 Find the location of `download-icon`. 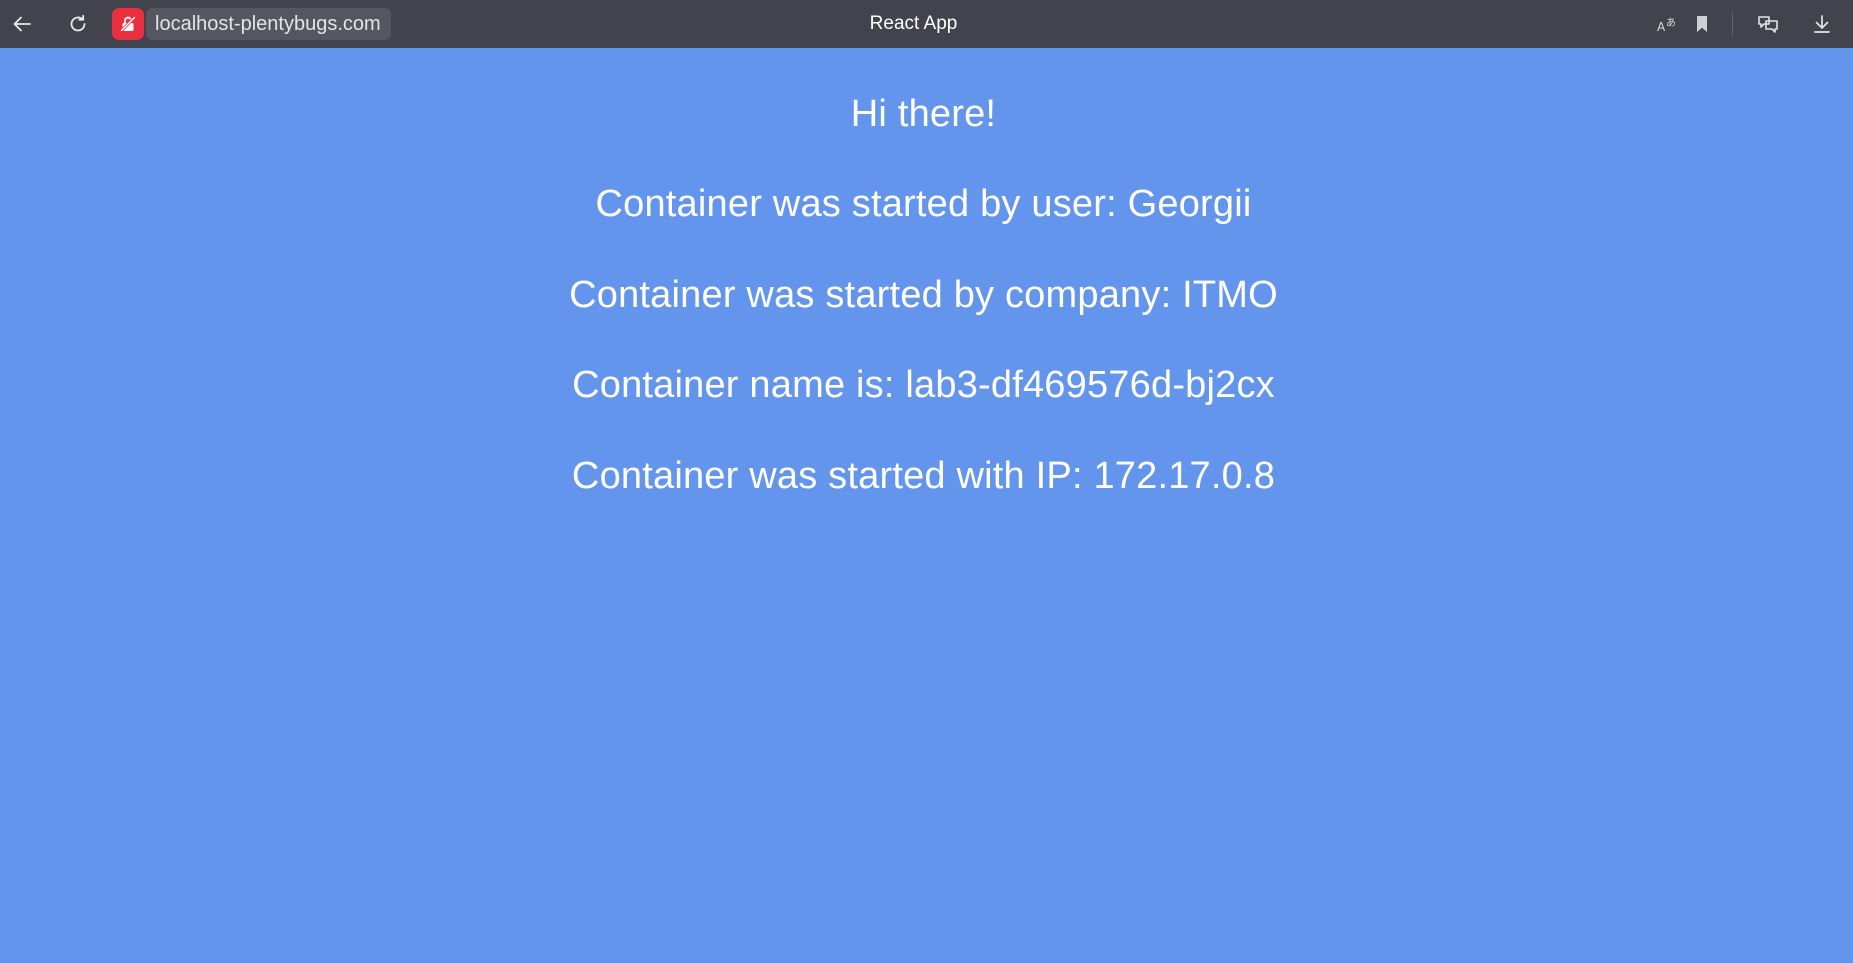

download-icon is located at coordinates (1822, 24).